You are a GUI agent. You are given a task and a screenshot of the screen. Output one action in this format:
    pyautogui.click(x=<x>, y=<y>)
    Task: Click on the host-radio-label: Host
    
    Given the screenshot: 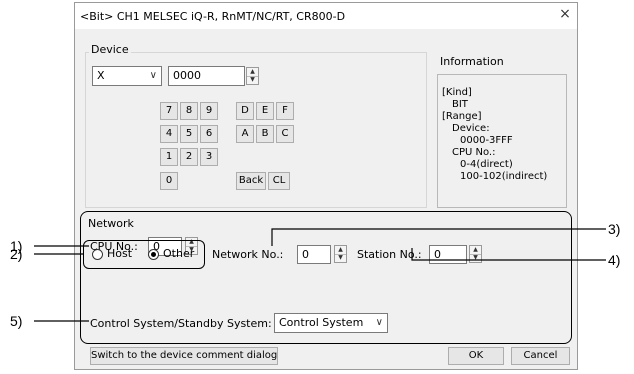 What is the action you would take?
    pyautogui.click(x=120, y=253)
    